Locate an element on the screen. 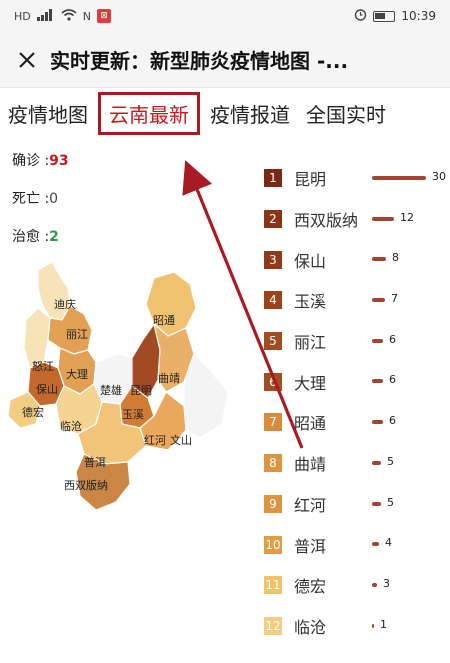  ranking-row: 2 西双版纳 12 is located at coordinates (357, 219).